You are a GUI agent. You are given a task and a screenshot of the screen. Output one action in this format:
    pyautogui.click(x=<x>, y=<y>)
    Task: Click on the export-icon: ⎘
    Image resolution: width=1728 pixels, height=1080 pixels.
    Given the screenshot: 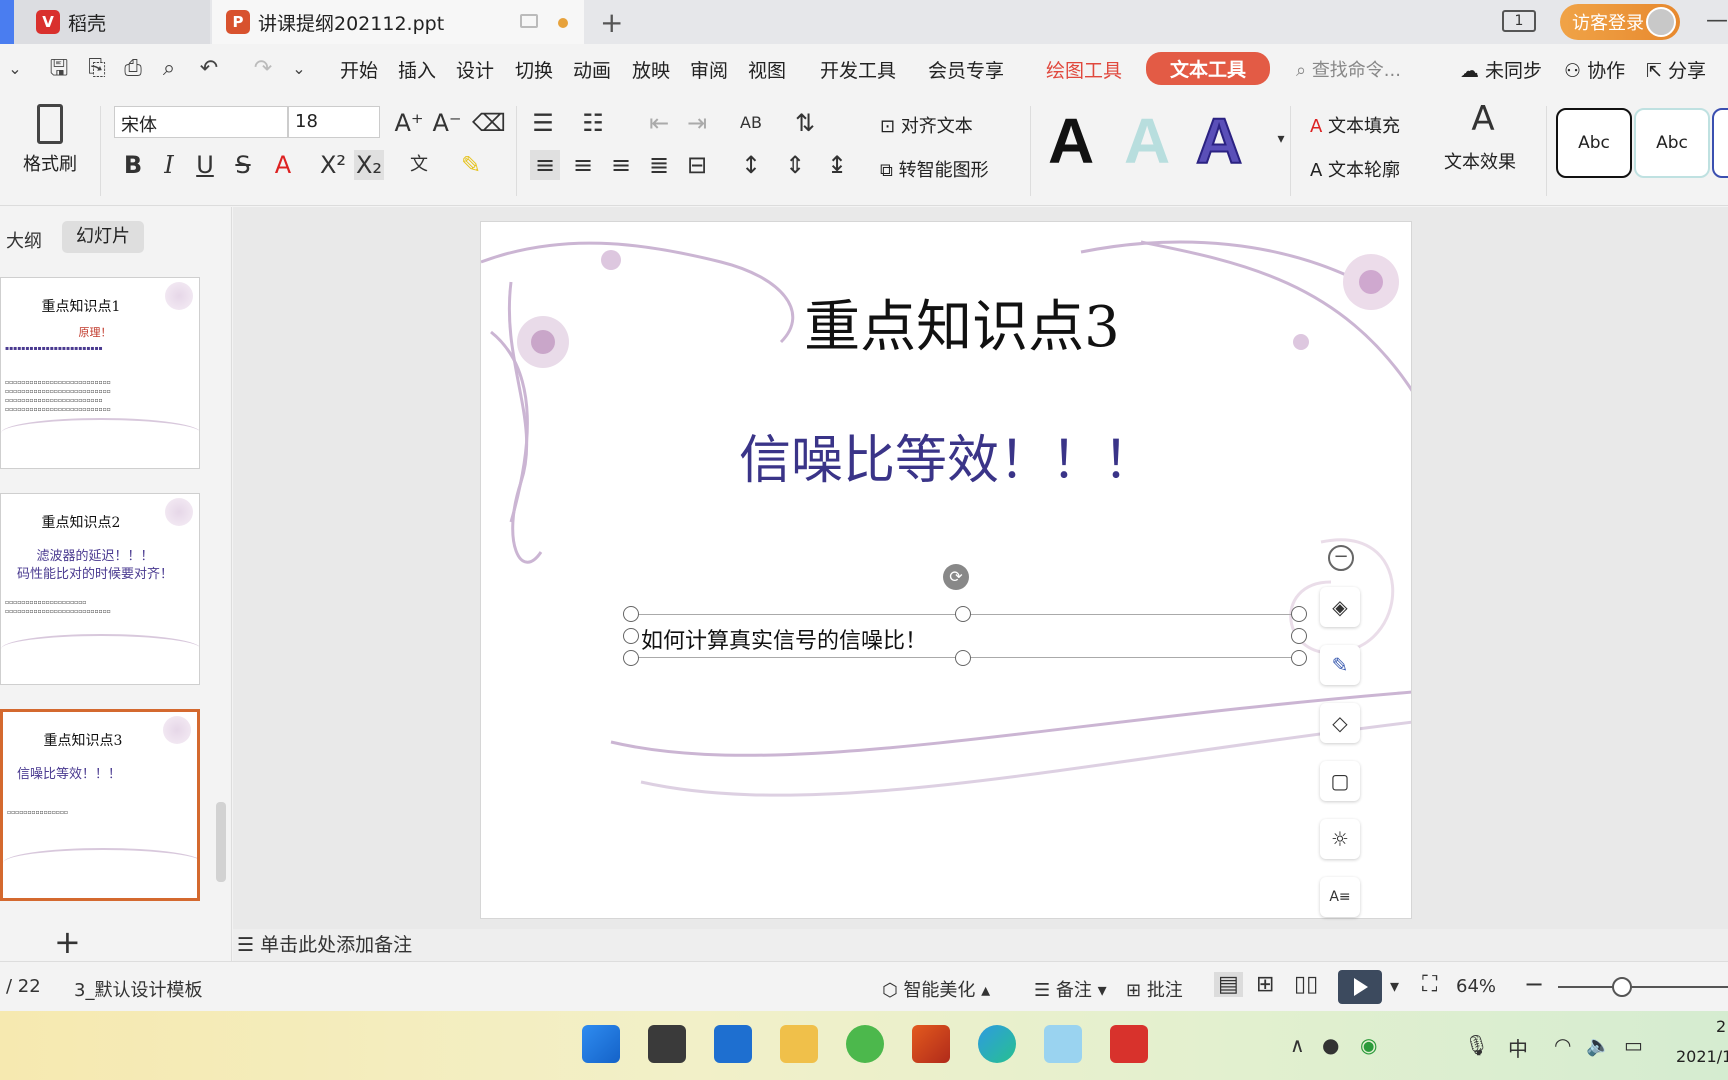 What is the action you would take?
    pyautogui.click(x=97, y=69)
    